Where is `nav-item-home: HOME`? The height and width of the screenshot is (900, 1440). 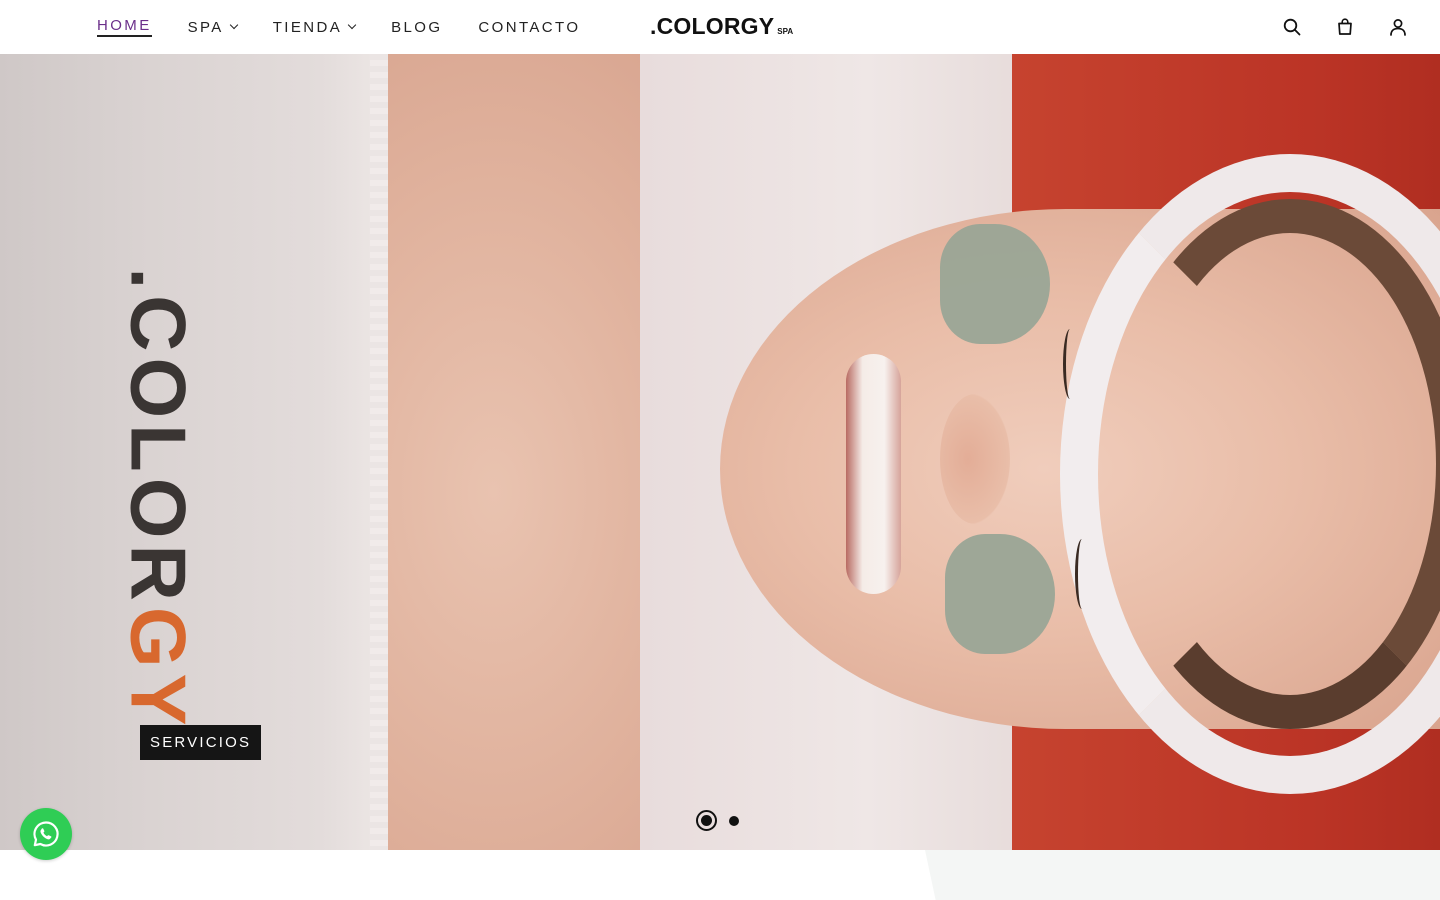
nav-item-home: HOME is located at coordinates (124, 26).